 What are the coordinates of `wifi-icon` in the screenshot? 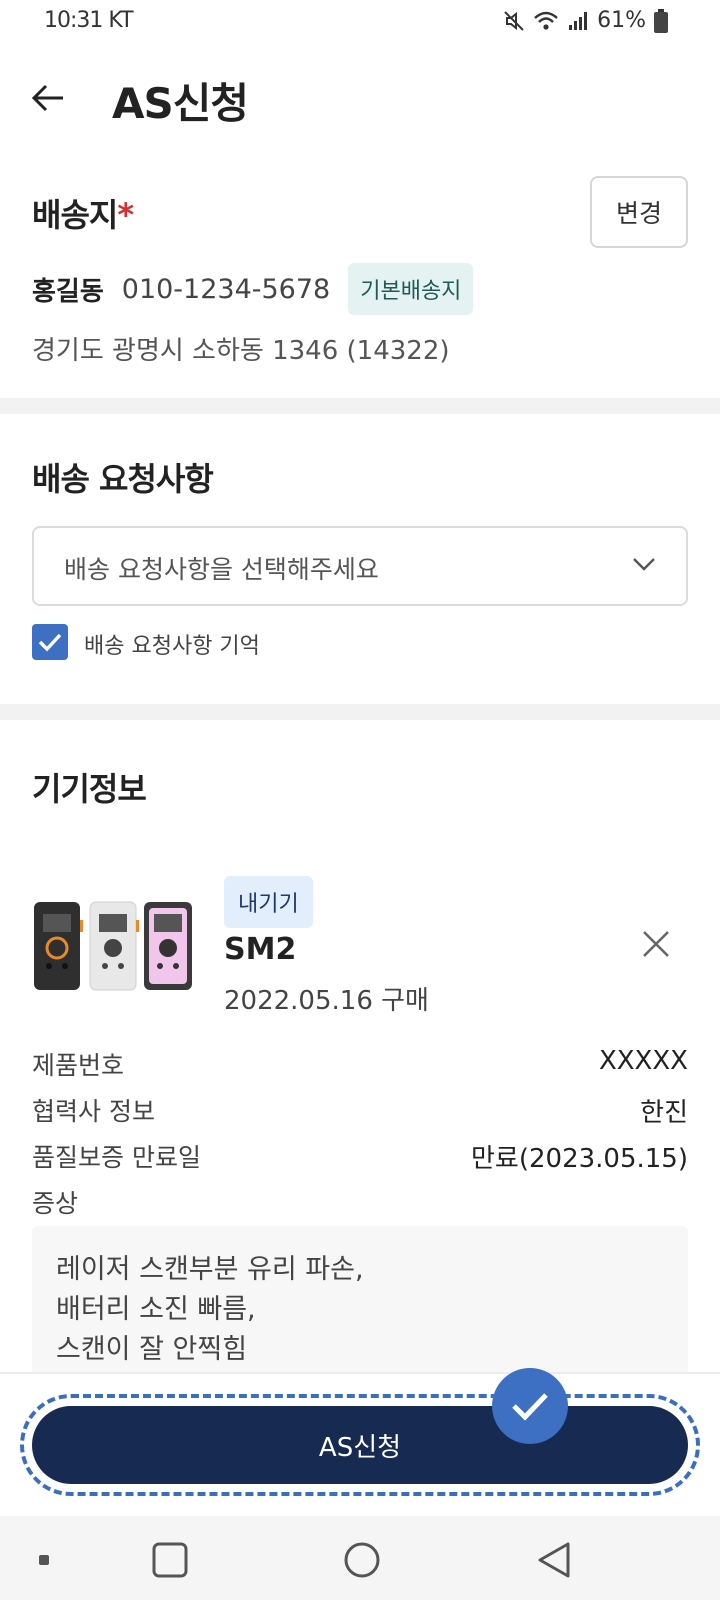 It's located at (546, 21).